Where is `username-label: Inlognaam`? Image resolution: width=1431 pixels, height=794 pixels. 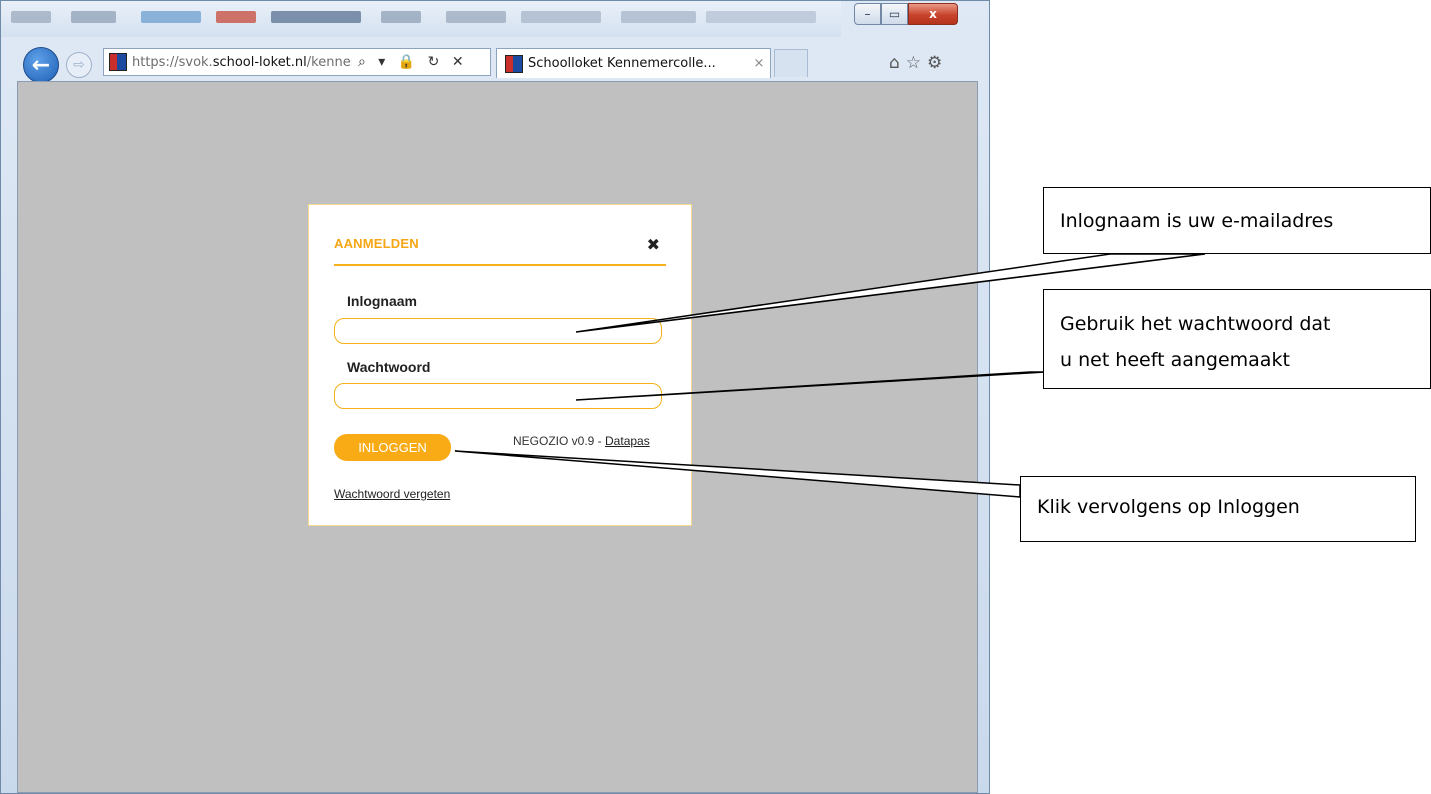
username-label: Inlognaam is located at coordinates (382, 301).